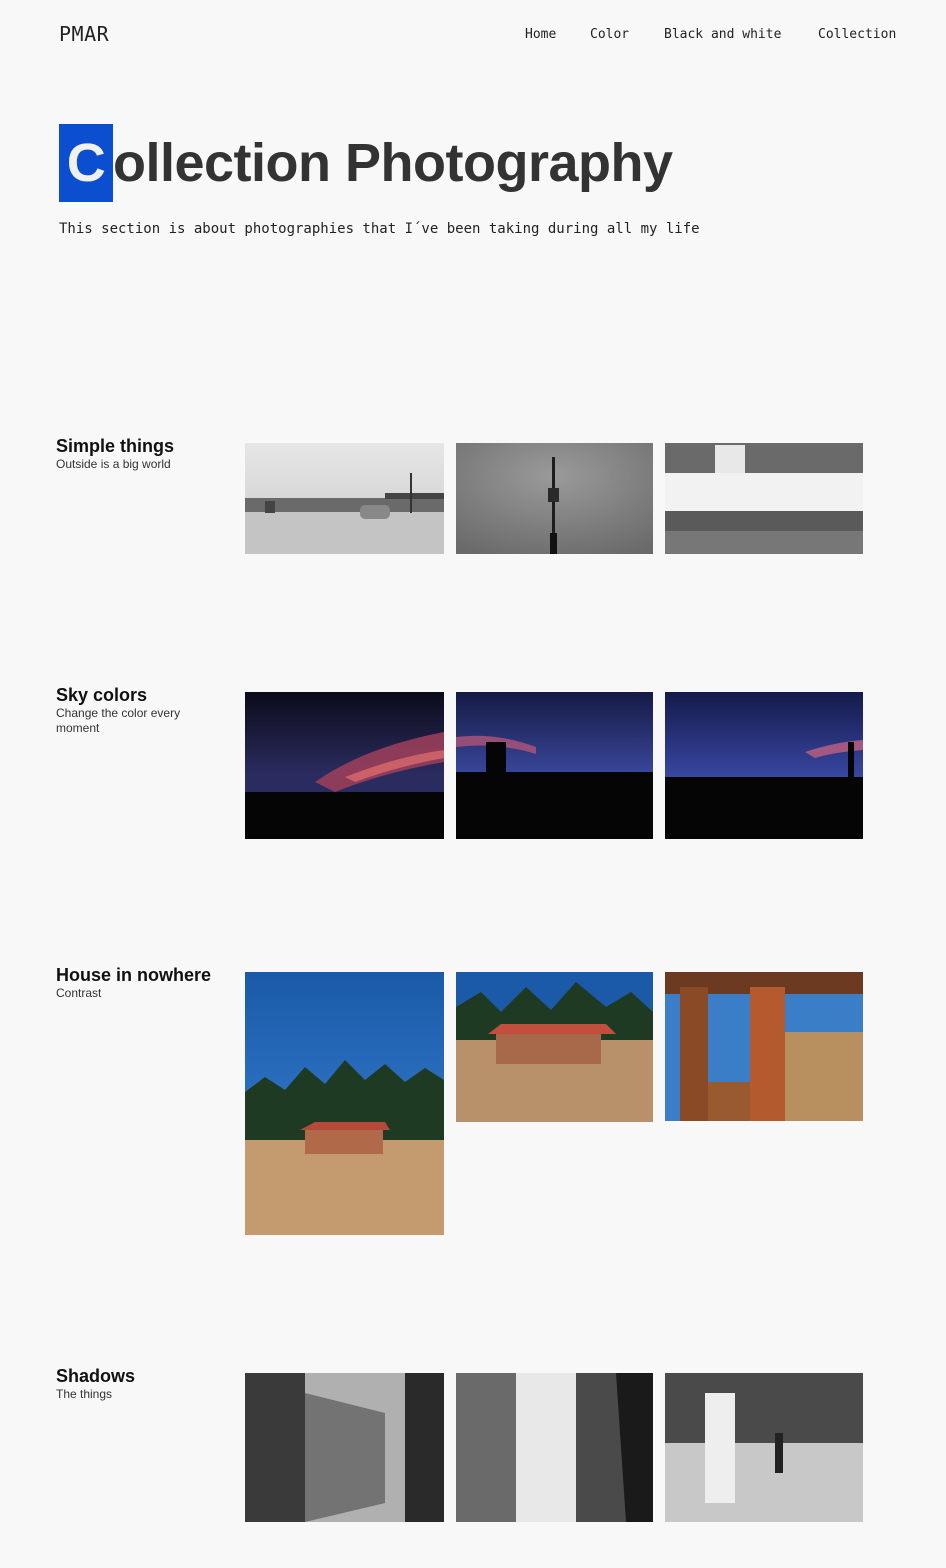  Describe the element at coordinates (115, 446) in the screenshot. I see `section-title-simple-things: Simple things` at that location.